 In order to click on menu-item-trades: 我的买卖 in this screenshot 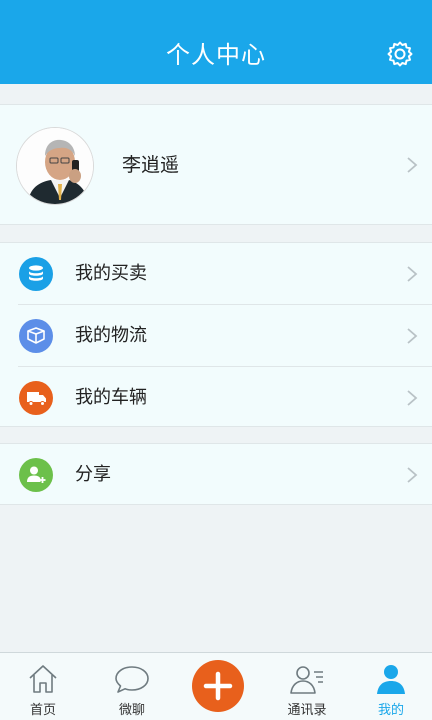, I will do `click(216, 273)`.